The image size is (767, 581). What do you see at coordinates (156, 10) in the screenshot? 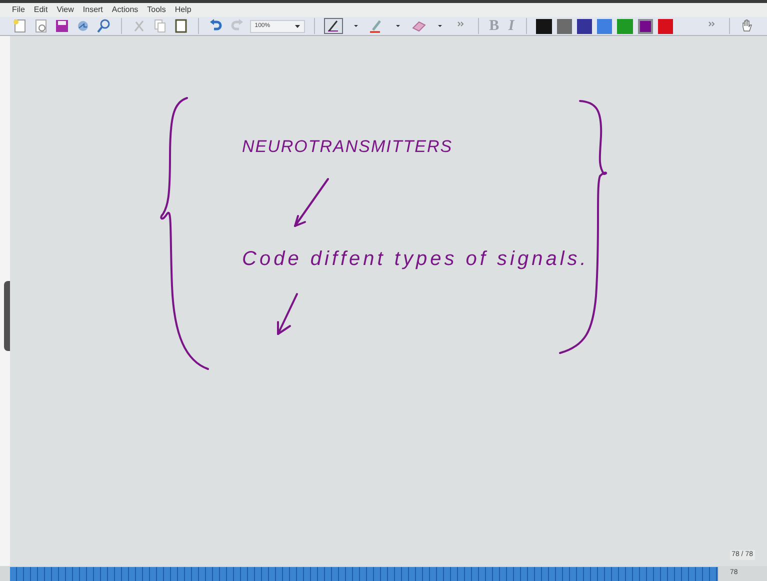
I see `menu-item: Tools` at bounding box center [156, 10].